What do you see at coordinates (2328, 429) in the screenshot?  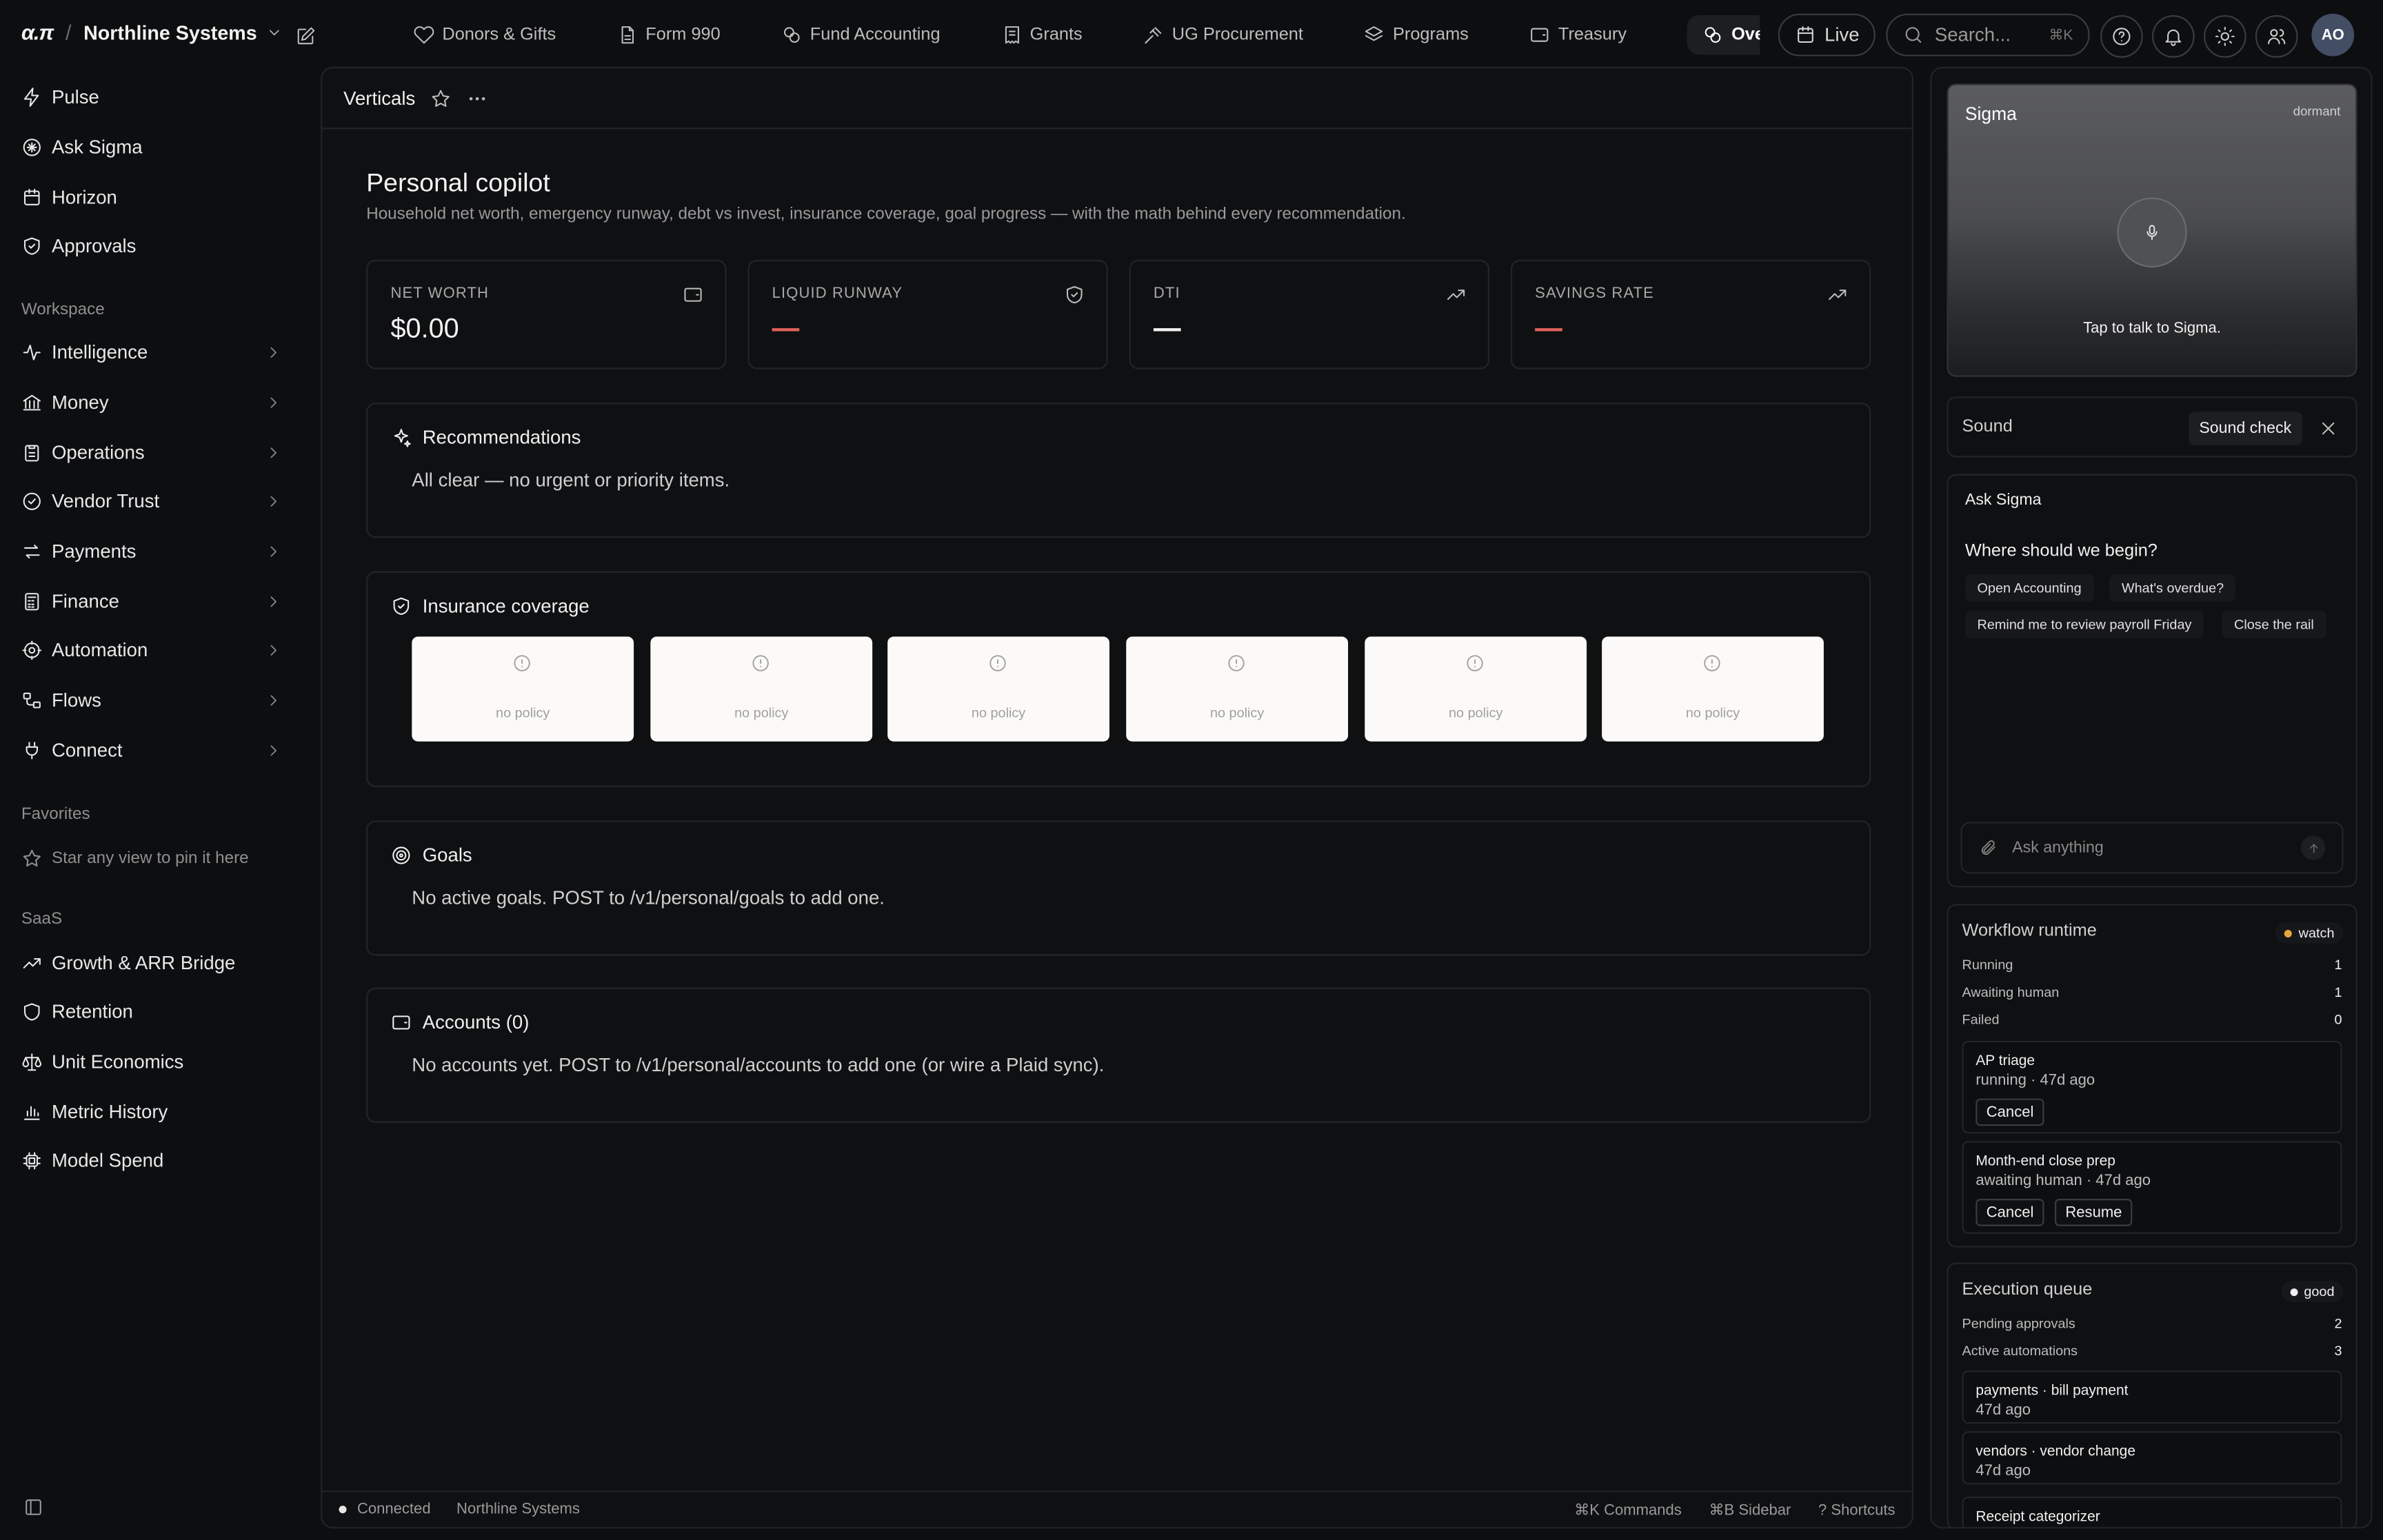 I see `close-icon` at bounding box center [2328, 429].